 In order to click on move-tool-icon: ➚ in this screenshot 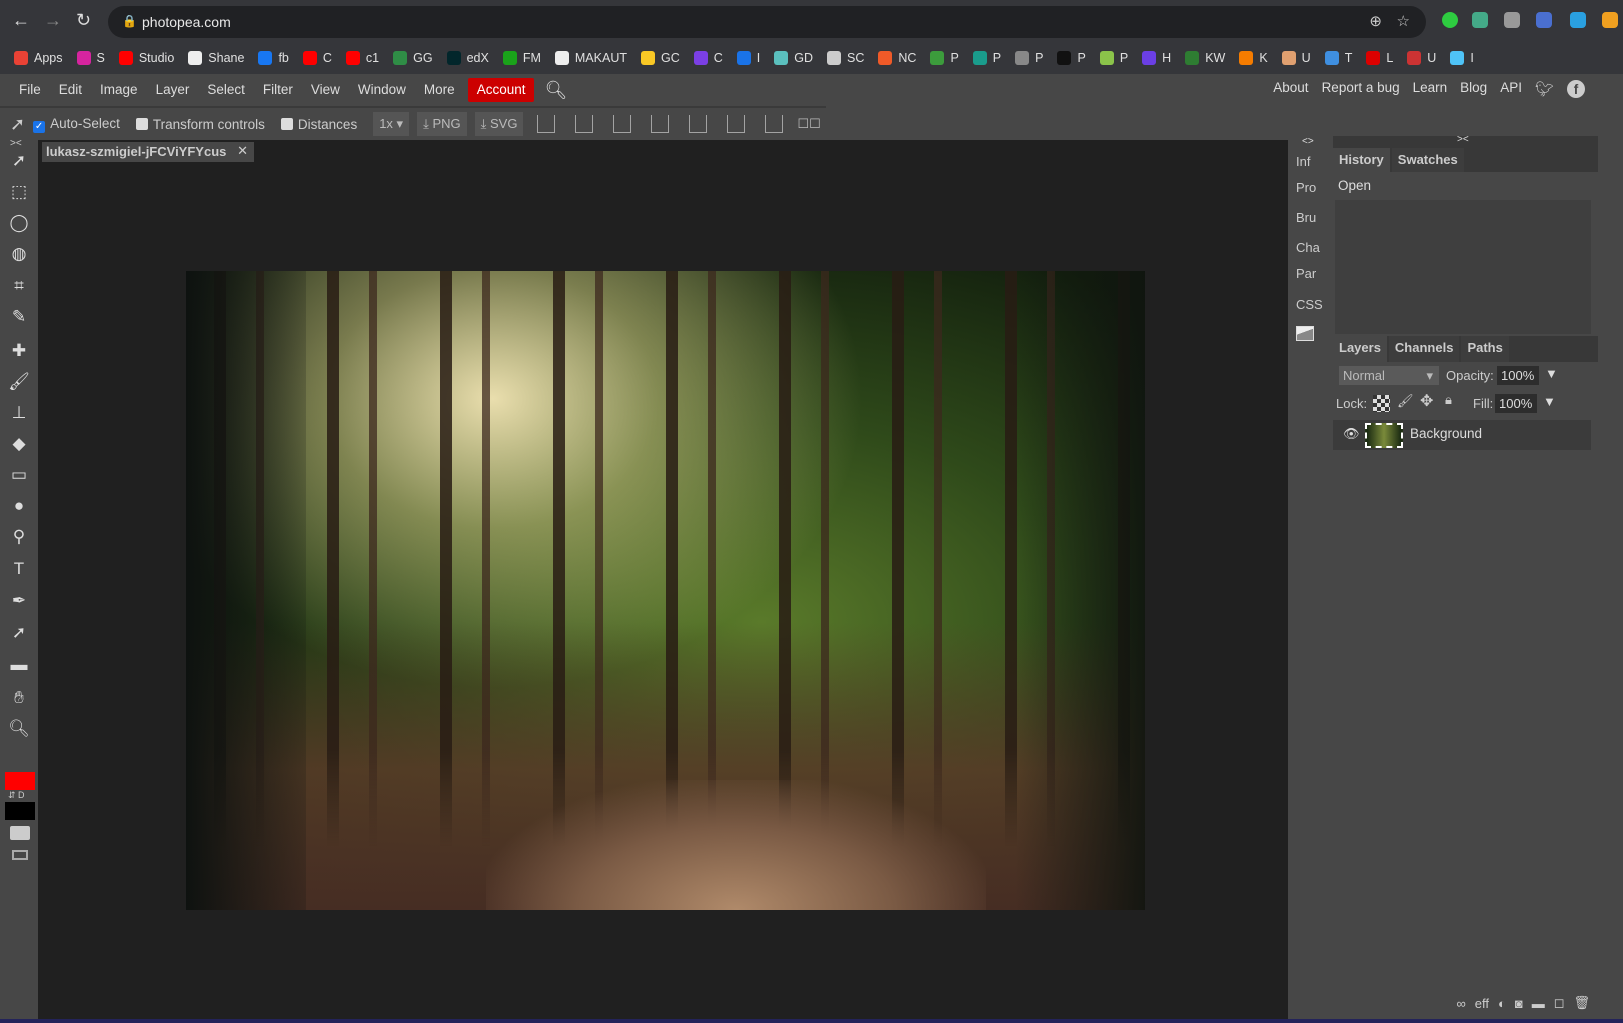, I will do `click(19, 161)`.